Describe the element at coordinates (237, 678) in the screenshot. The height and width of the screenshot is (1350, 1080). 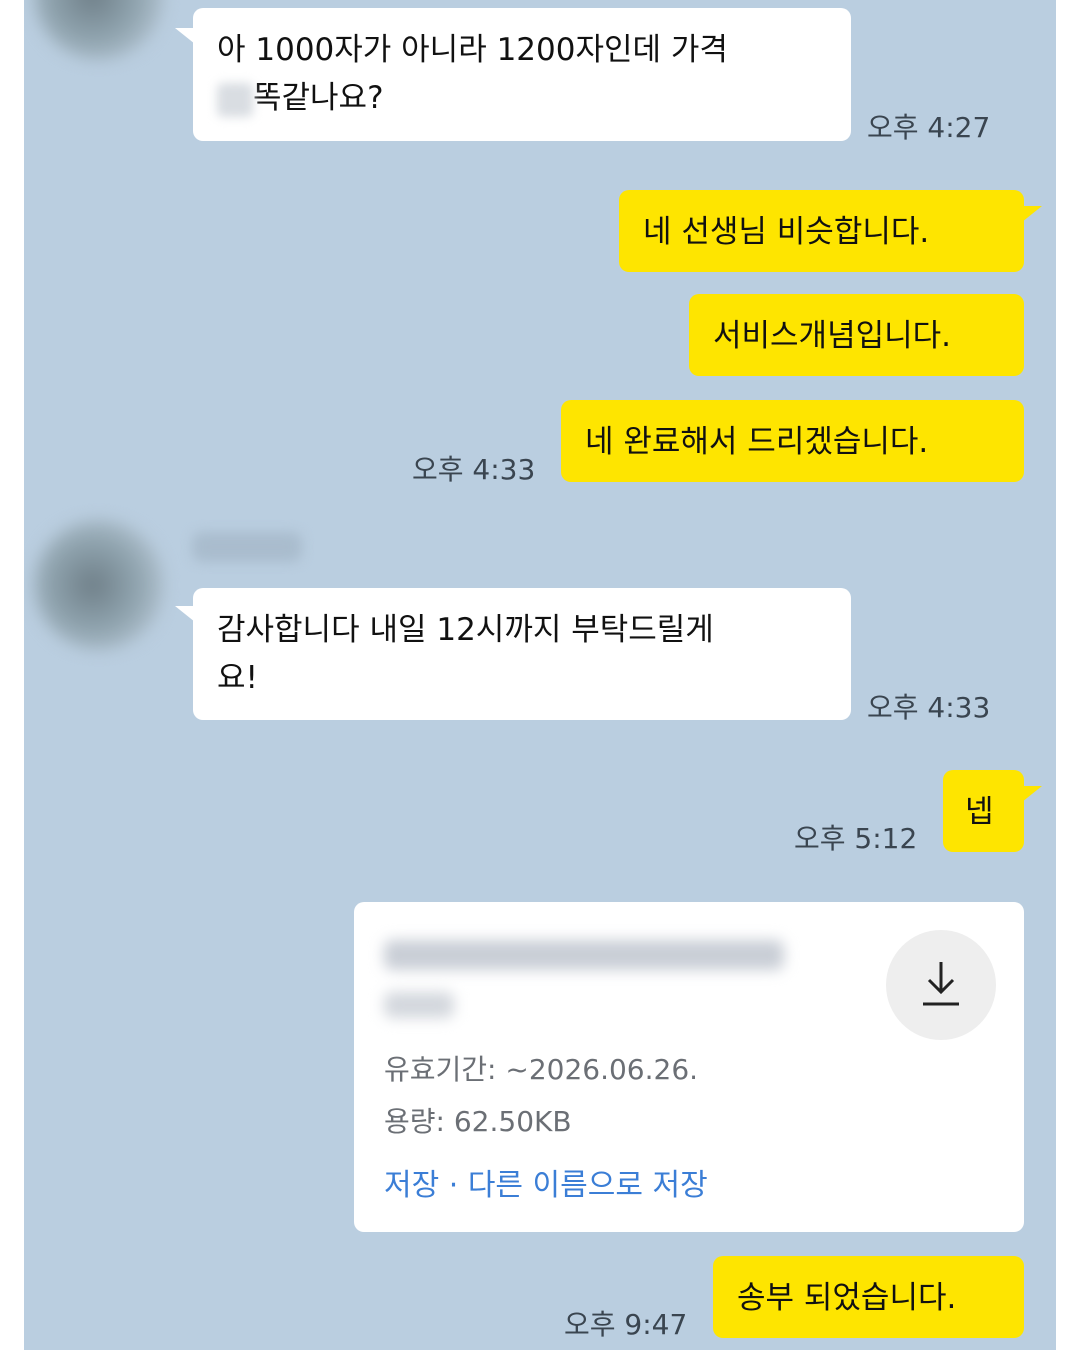
I see `message-line: 요!` at that location.